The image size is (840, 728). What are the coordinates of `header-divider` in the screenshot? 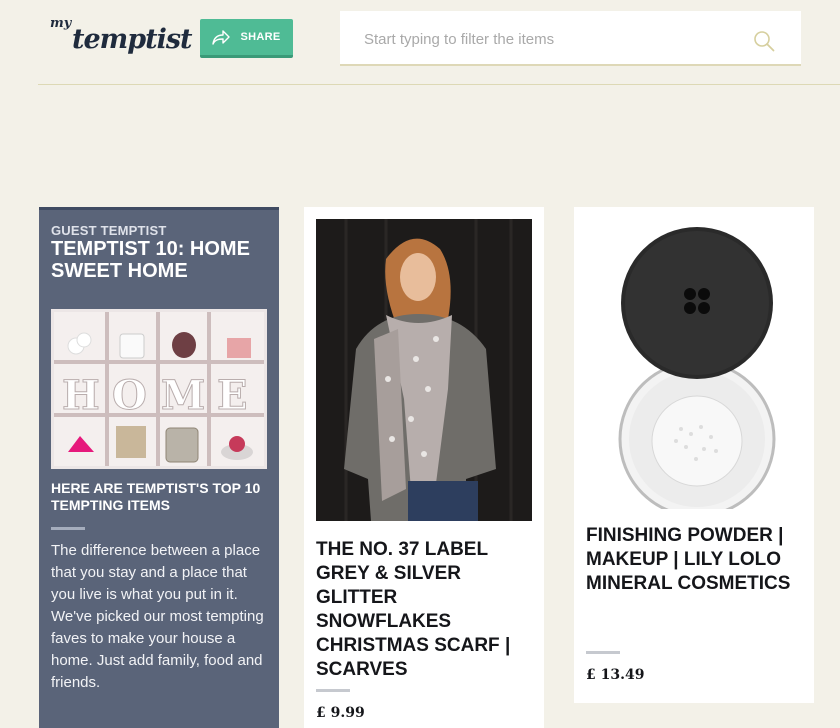 It's located at (439, 84).